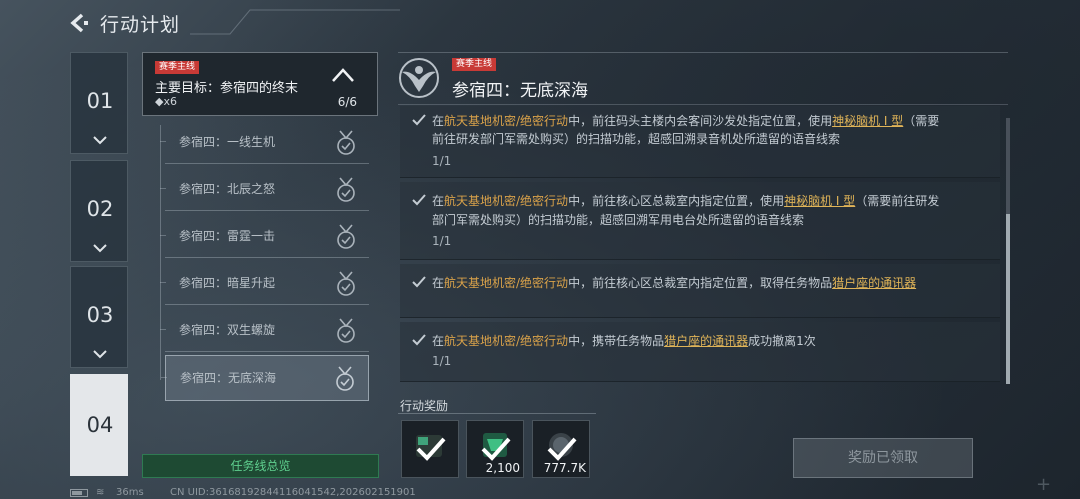 Image resolution: width=1080 pixels, height=499 pixels. I want to click on page-title: 行动计划, so click(140, 25).